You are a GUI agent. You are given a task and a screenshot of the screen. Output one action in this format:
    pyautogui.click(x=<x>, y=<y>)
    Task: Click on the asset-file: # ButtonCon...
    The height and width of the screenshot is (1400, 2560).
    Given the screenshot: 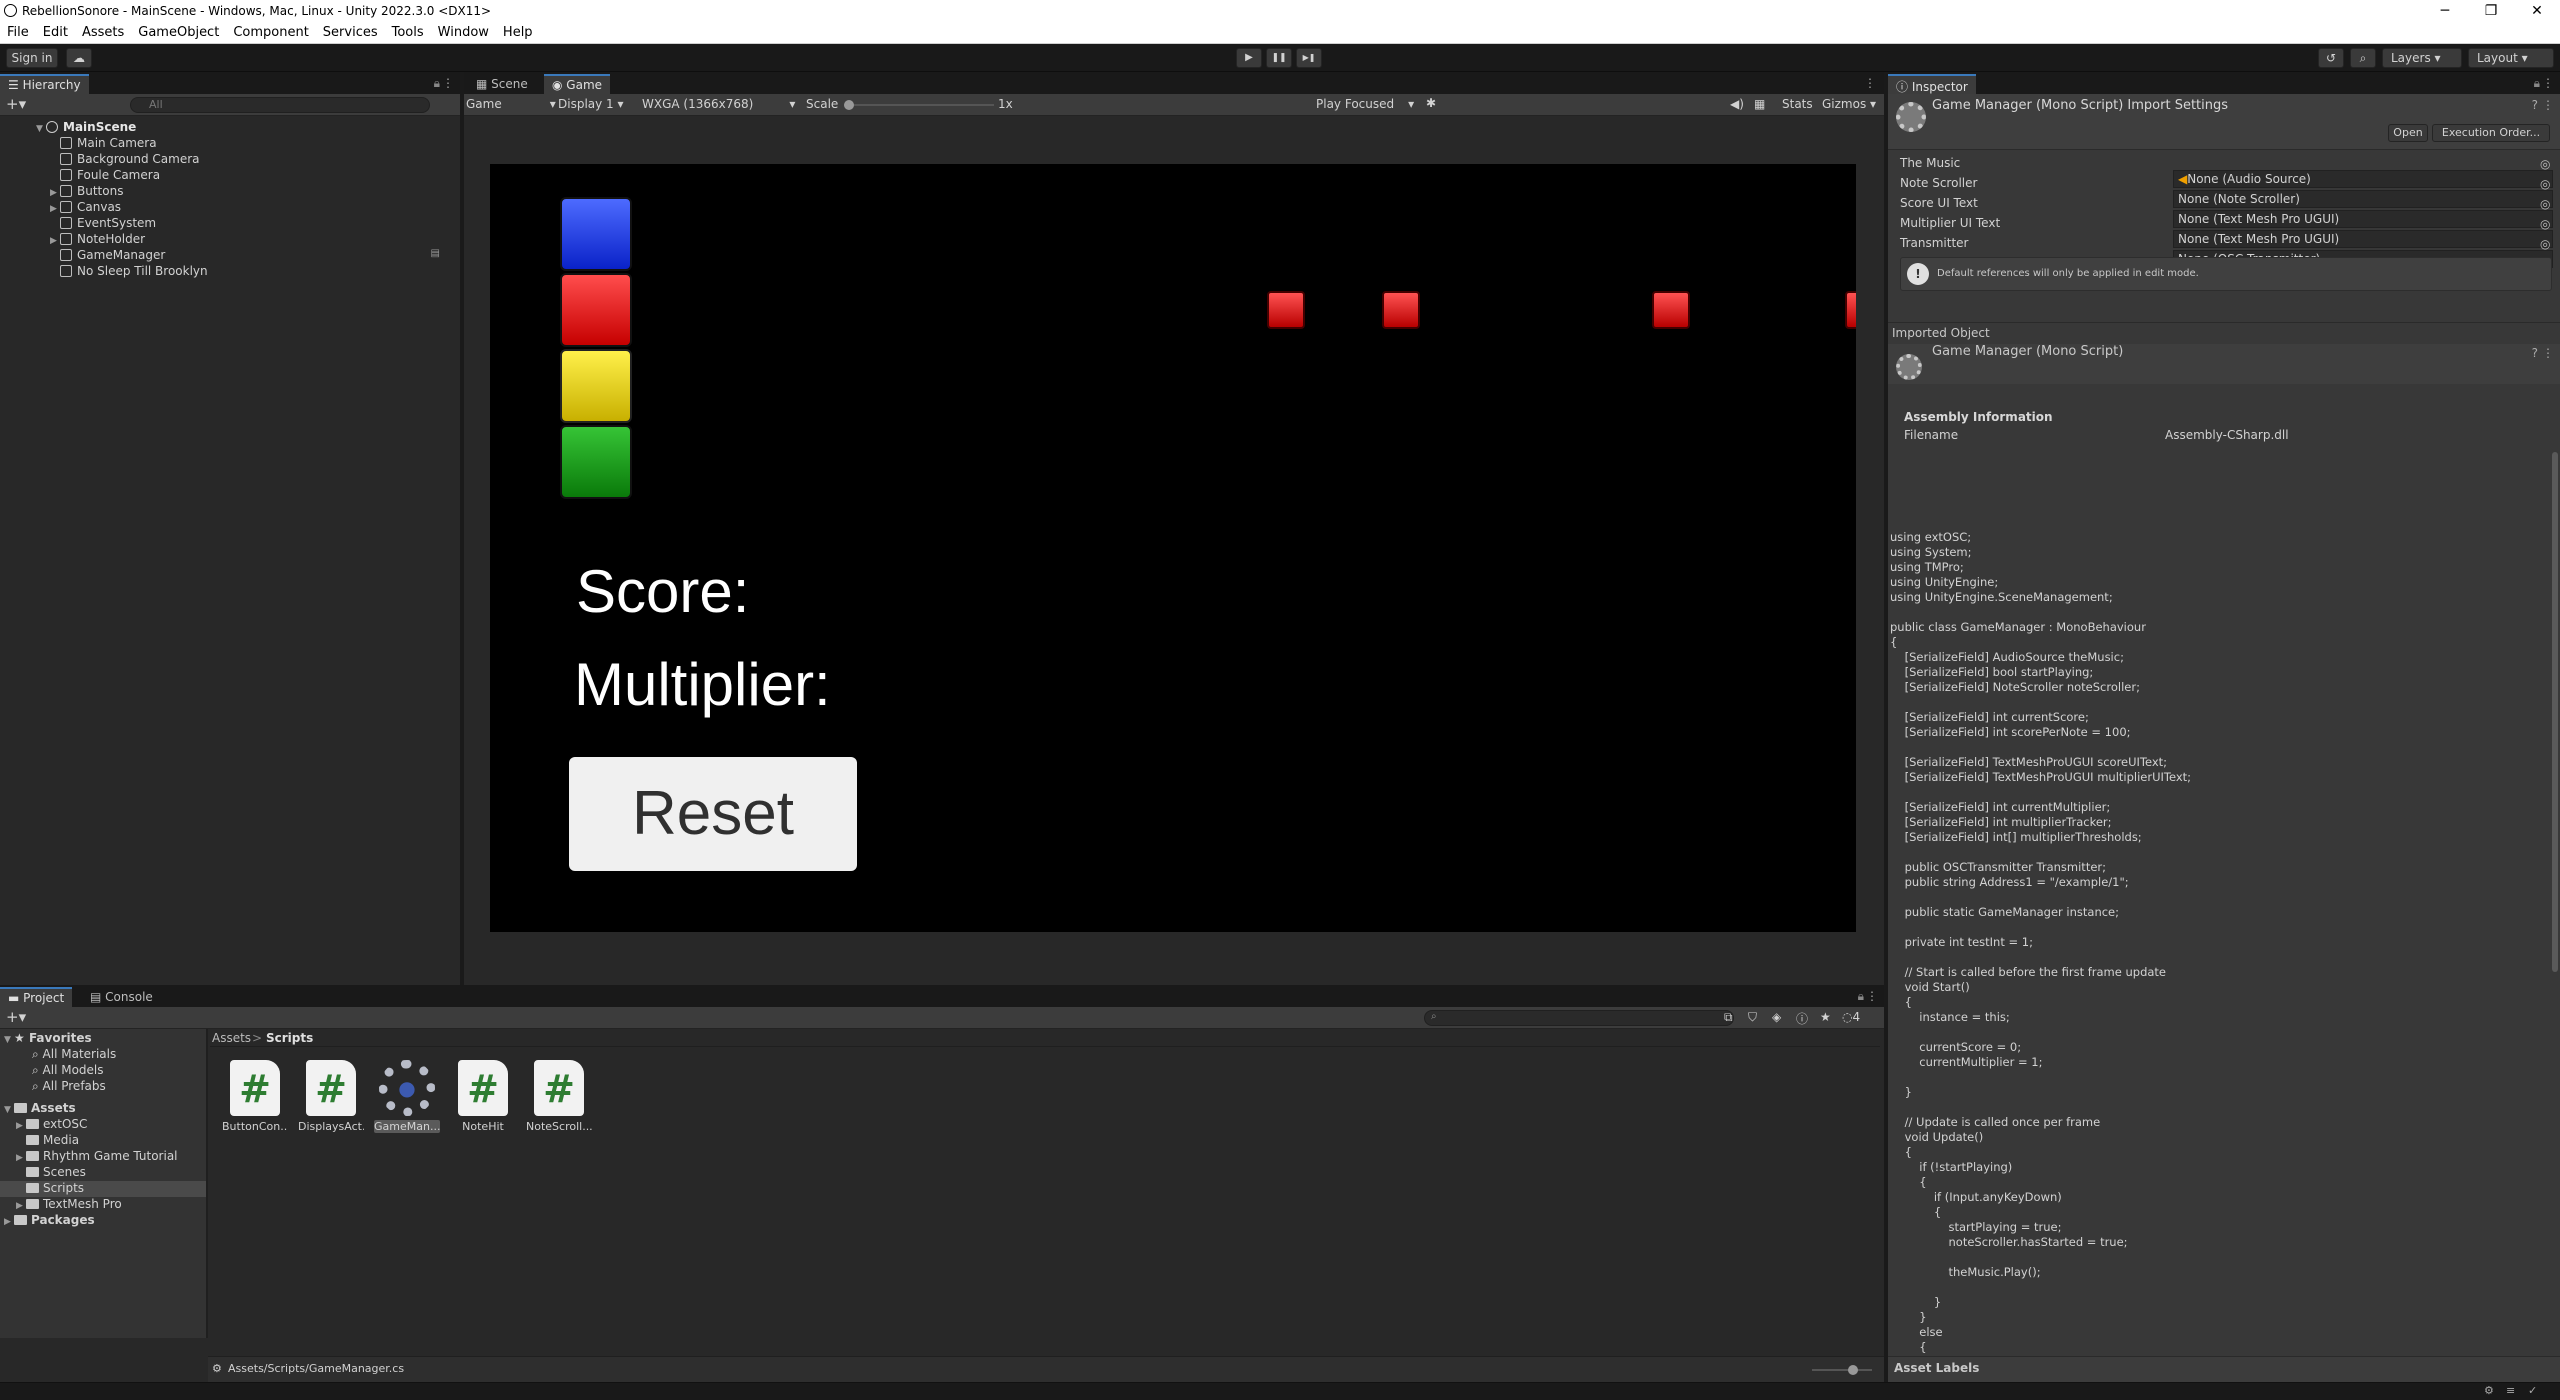 What is the action you would take?
    pyautogui.click(x=255, y=1096)
    